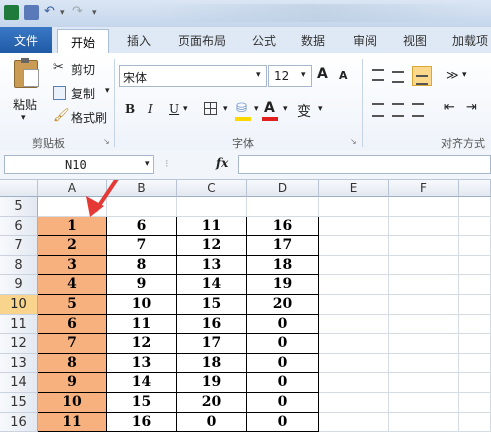 The image size is (491, 436). Describe the element at coordinates (398, 77) in the screenshot. I see `align-middle-icon` at that location.